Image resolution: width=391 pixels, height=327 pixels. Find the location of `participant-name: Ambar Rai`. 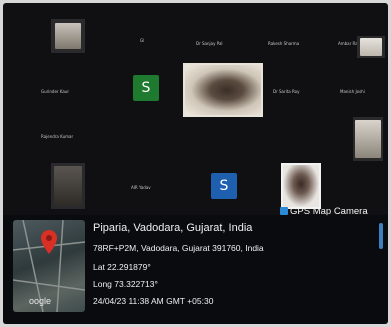

participant-name: Ambar Rai is located at coordinates (348, 43).